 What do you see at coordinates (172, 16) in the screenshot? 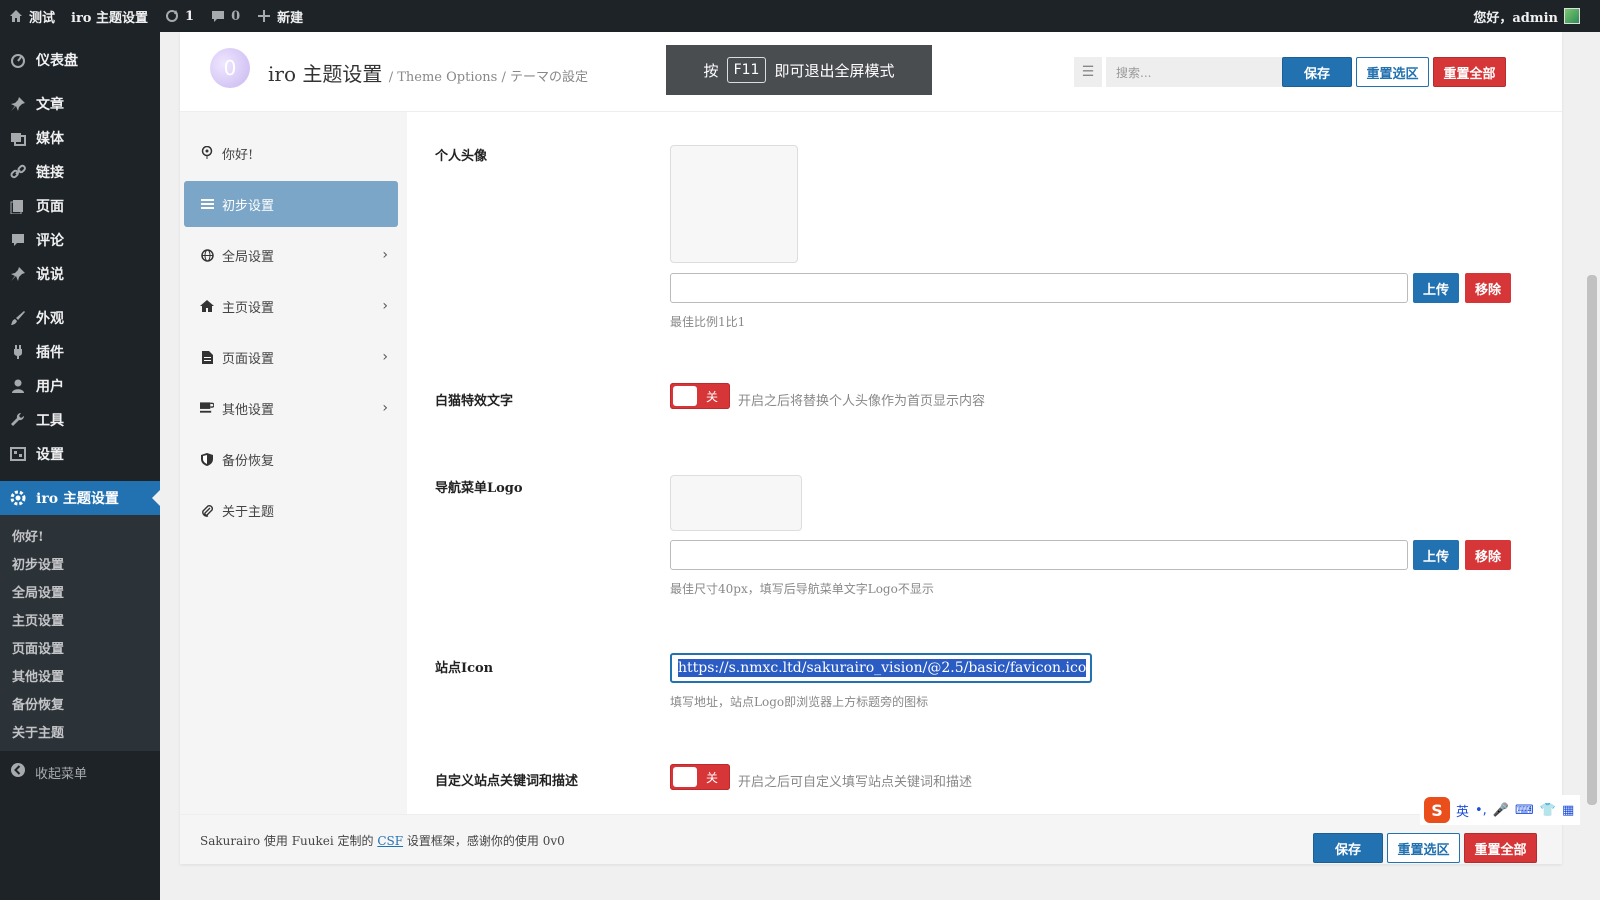
I see `refresh-icon` at bounding box center [172, 16].